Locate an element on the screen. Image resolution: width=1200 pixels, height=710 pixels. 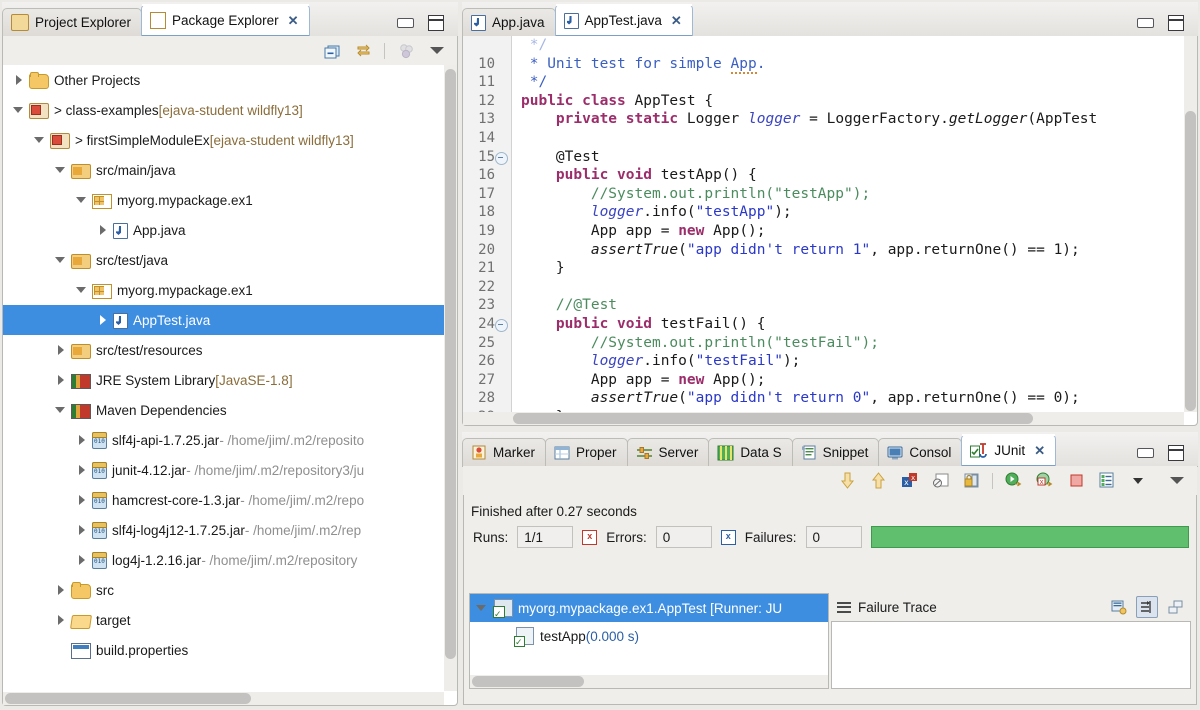
tab-app-java: App.java is located at coordinates (509, 22).